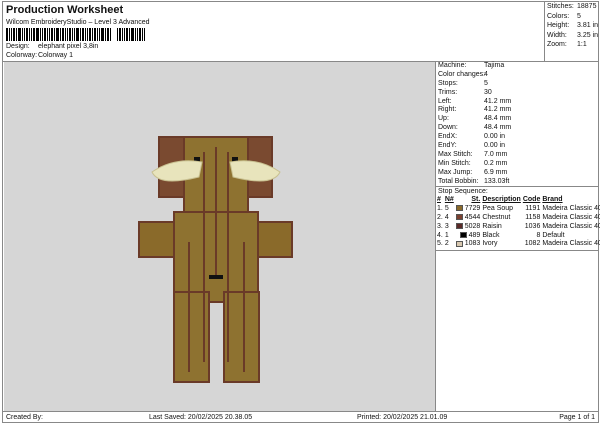 The image size is (600, 424). I want to click on info-value: 7.0 mm, so click(496, 154).